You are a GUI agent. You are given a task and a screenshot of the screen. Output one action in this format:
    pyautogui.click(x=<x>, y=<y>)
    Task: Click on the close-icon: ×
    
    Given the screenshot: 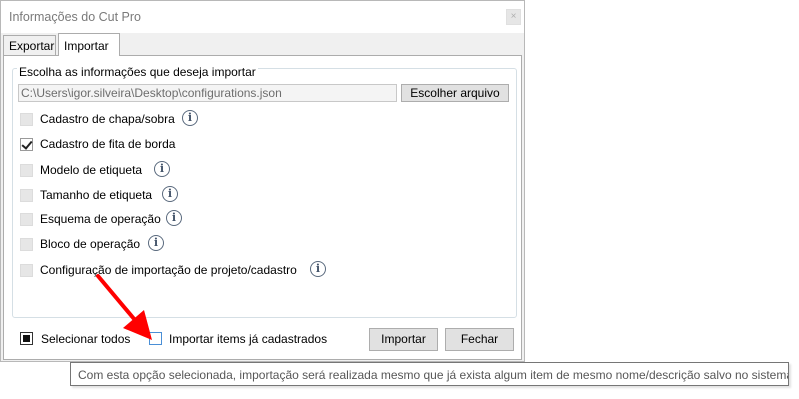 What is the action you would take?
    pyautogui.click(x=513, y=16)
    